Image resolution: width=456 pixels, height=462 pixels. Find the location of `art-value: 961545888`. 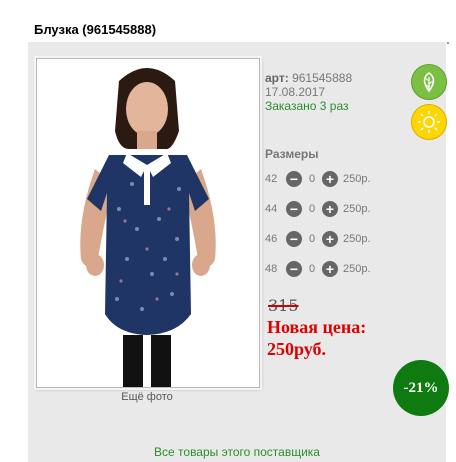

art-value: 961545888 is located at coordinates (322, 78).